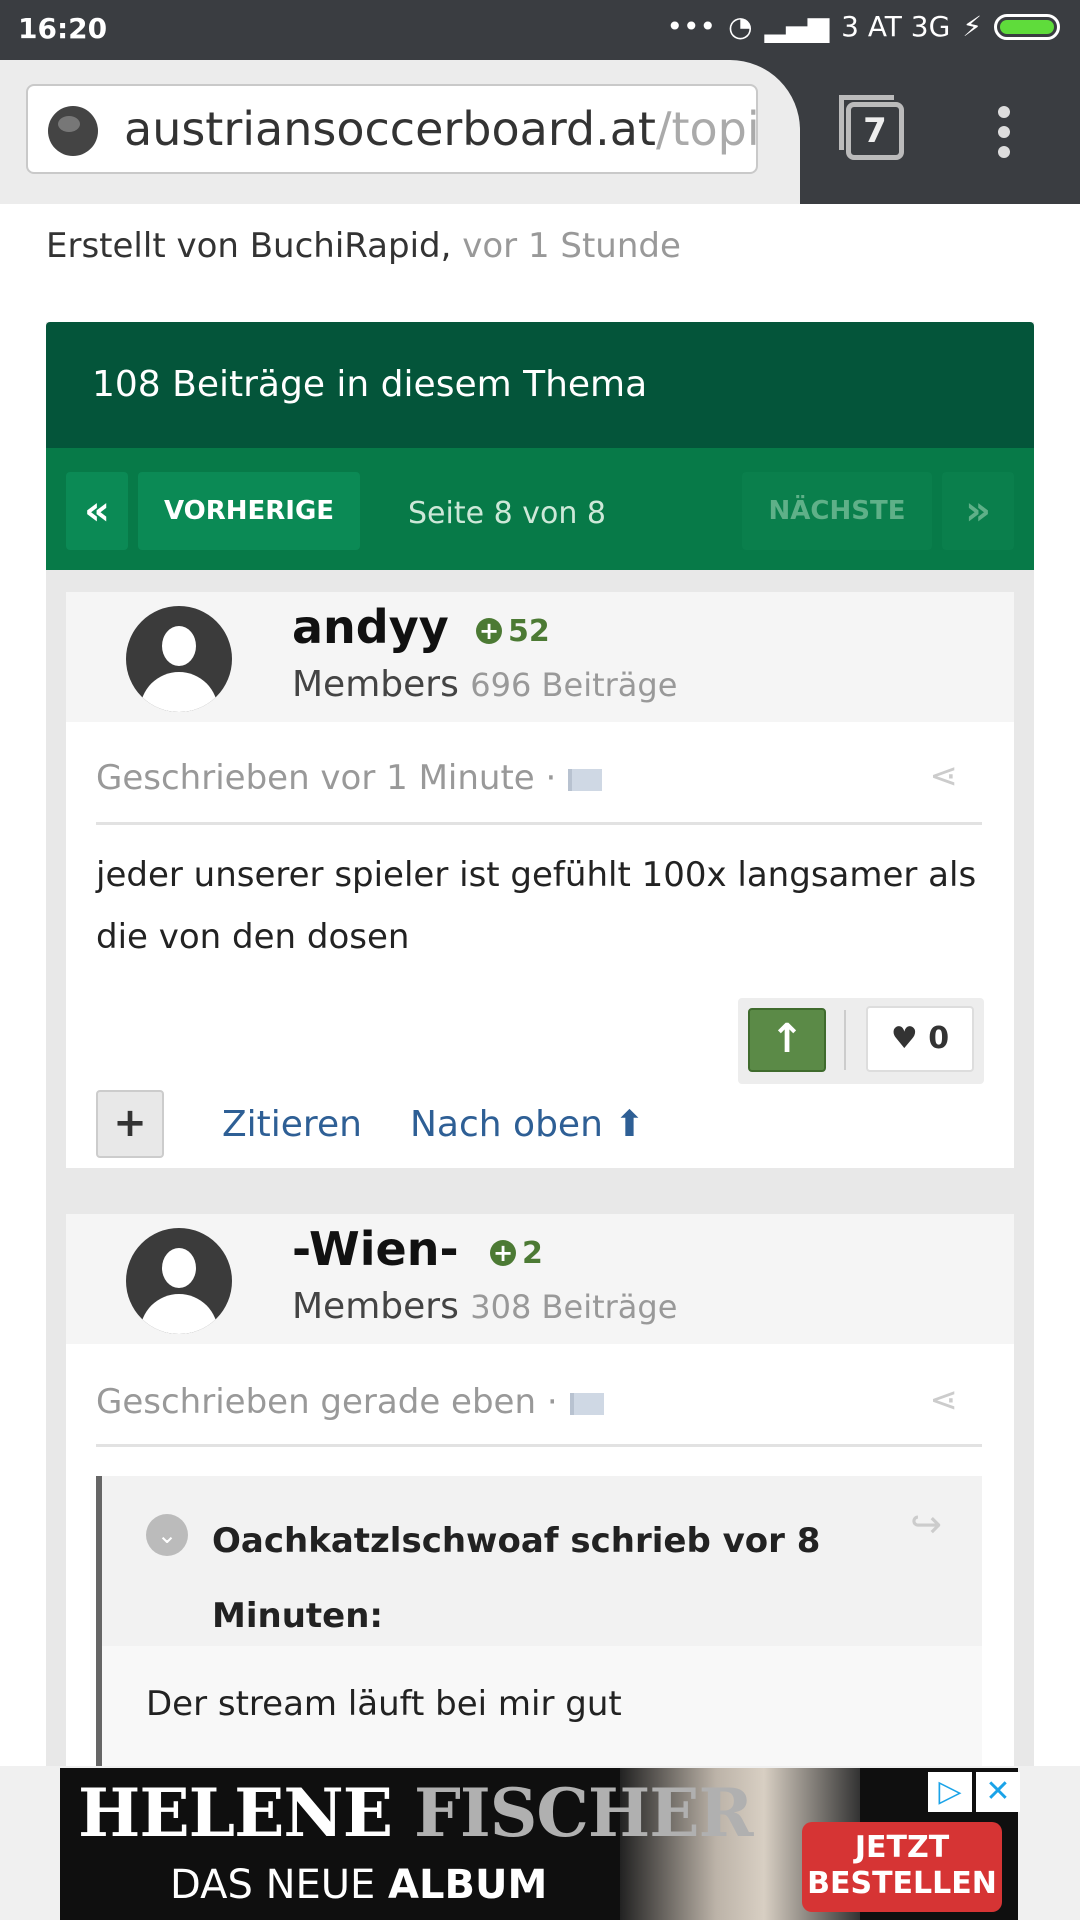 The height and width of the screenshot is (1920, 1080). I want to click on last-page-button: », so click(978, 511).